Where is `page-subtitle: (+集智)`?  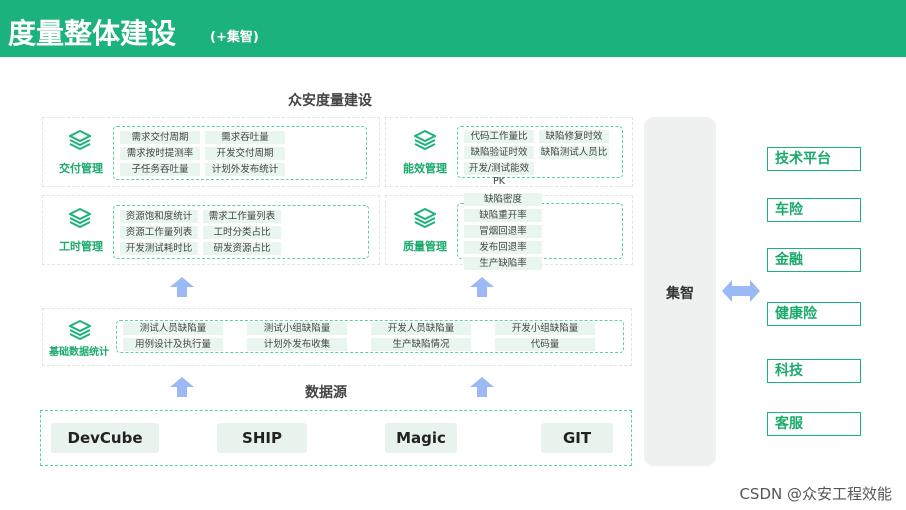
page-subtitle: (+集智) is located at coordinates (234, 37).